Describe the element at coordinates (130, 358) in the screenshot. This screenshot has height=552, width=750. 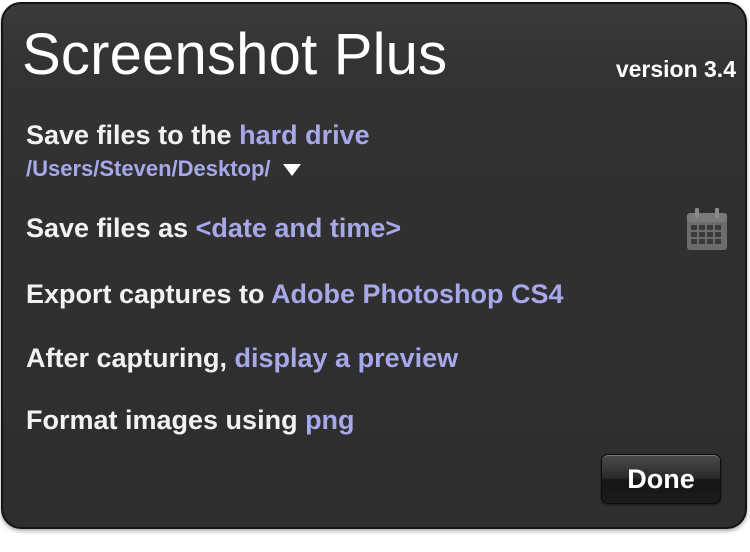
I see `after-capture-label: After capturing,` at that location.